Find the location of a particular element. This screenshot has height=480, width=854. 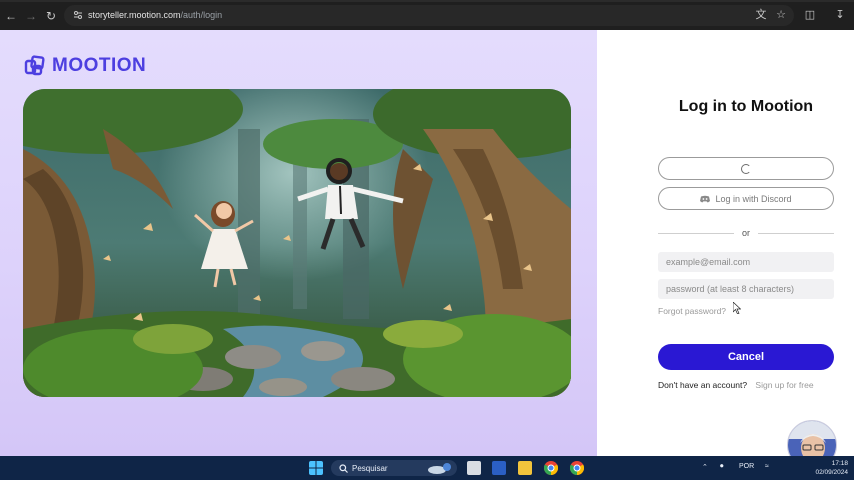

microphone-icon: ⏺ is located at coordinates (722, 467).